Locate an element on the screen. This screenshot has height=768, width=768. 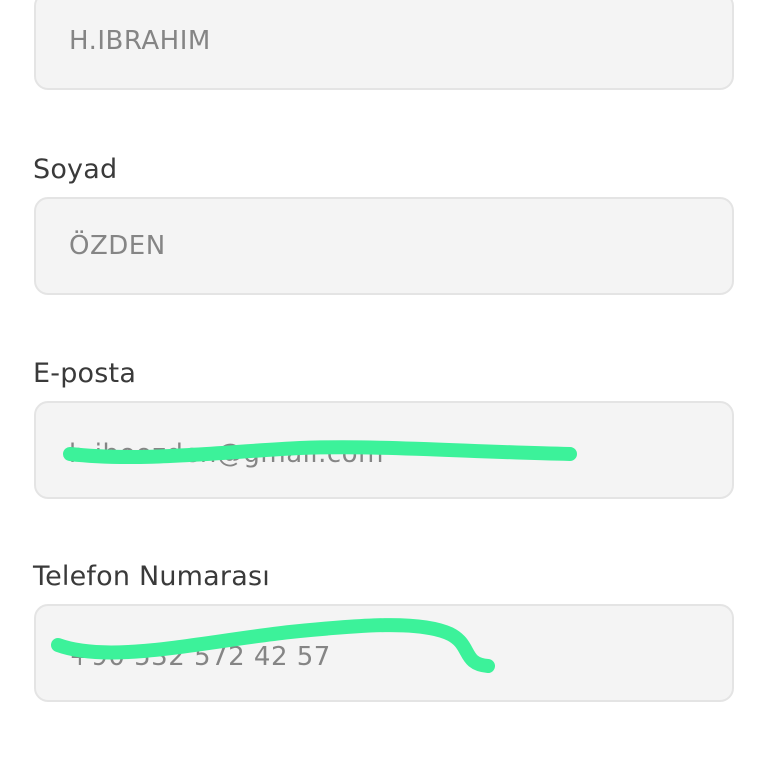
email-field: h.iboozden@gmail.com is located at coordinates (384, 450).